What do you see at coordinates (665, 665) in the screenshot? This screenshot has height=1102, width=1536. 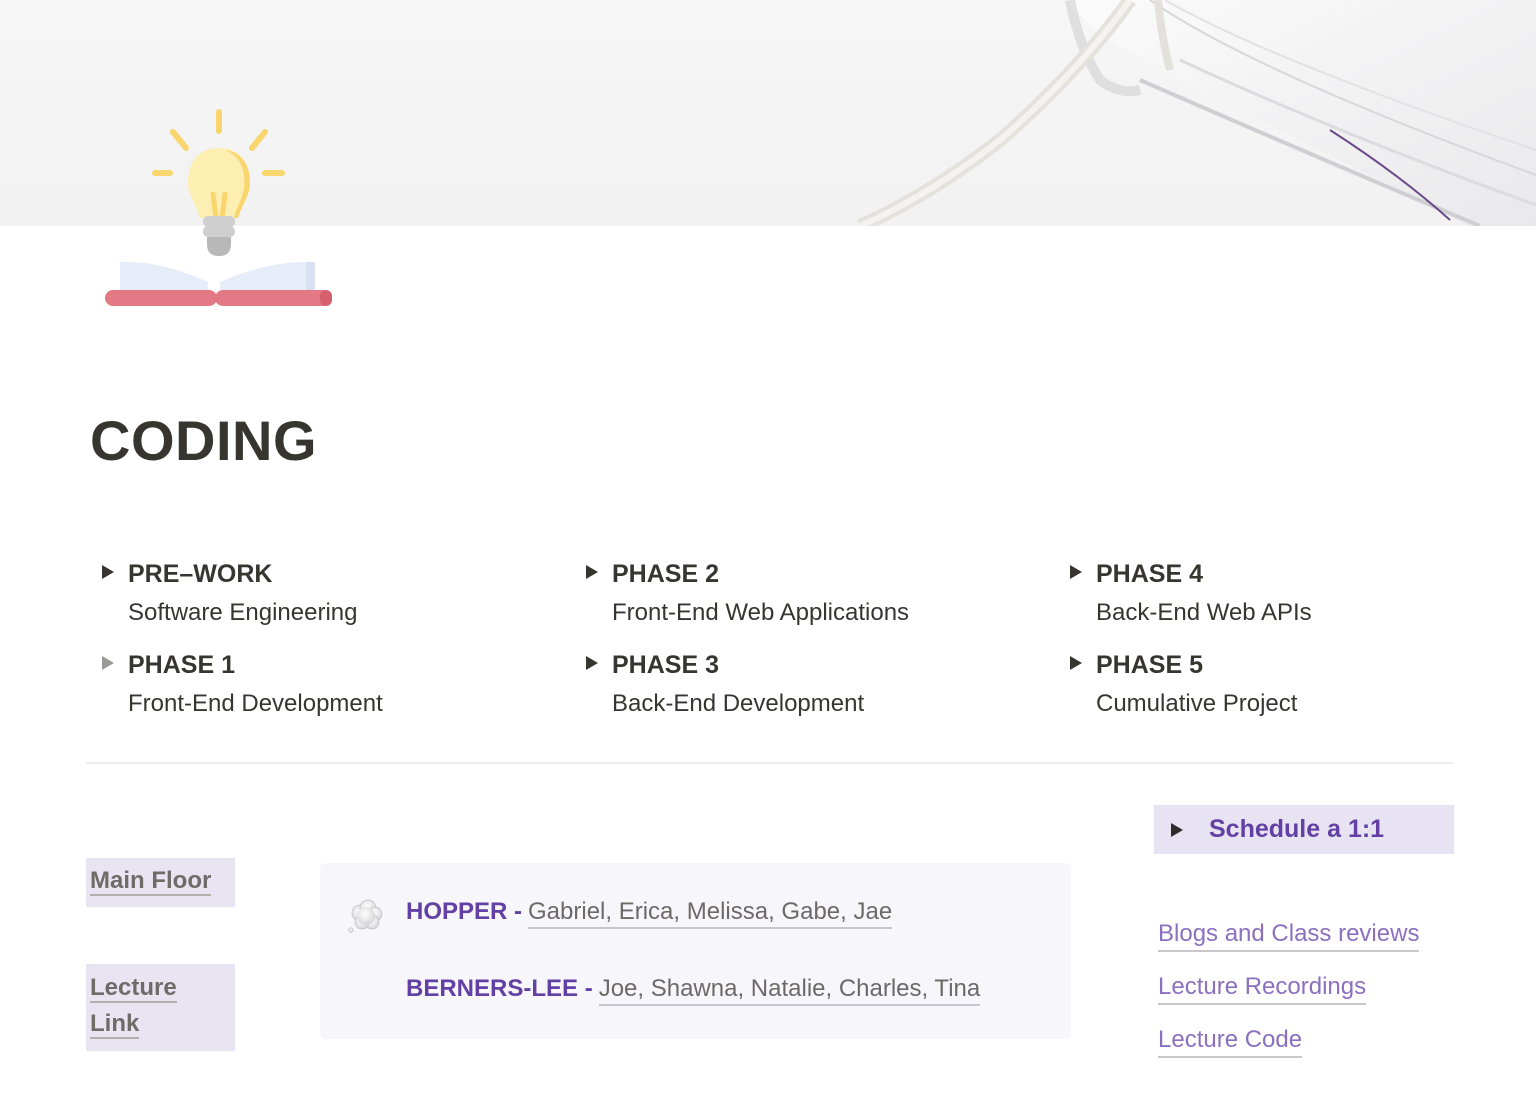 I see `toggle-heading: PHASE 3` at bounding box center [665, 665].